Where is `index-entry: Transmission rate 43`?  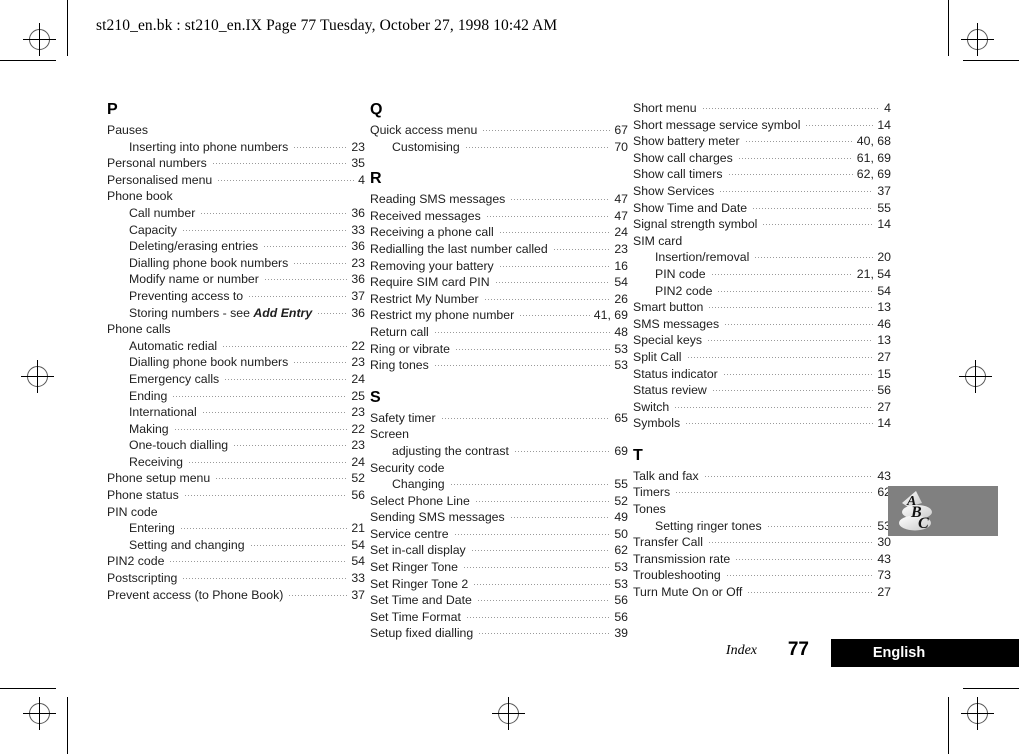 index-entry: Transmission rate 43 is located at coordinates (762, 559).